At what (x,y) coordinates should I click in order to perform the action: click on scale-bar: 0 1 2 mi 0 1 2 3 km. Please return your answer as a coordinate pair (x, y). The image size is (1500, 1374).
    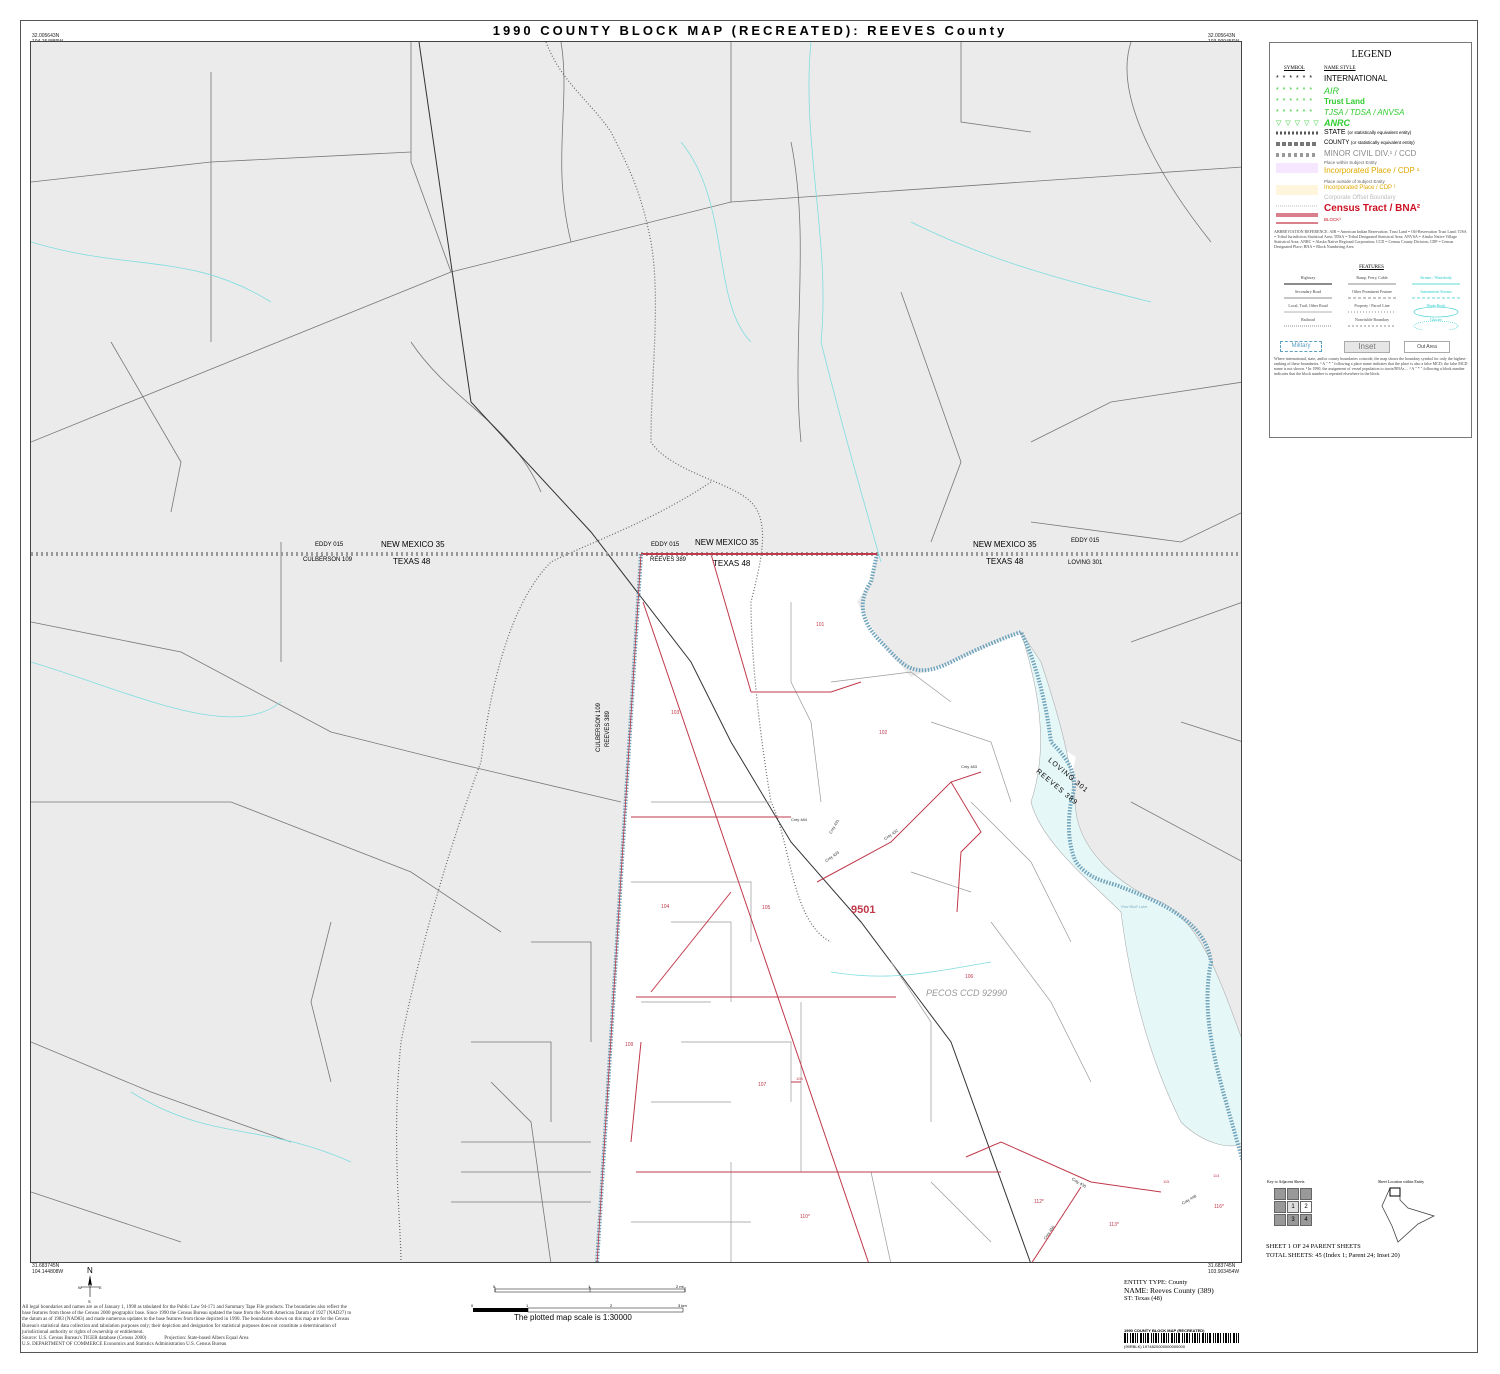
    Looking at the image, I should click on (585, 1299).